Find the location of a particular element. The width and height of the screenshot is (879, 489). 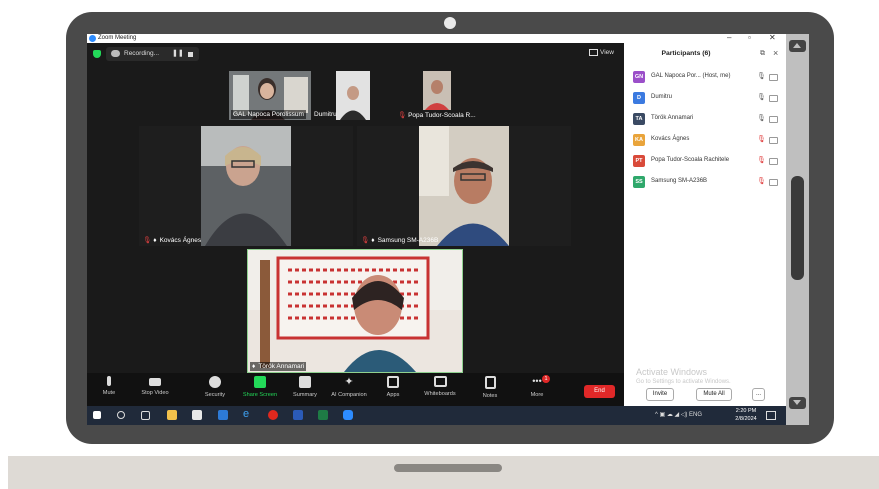

video-tile: GAL Napoca Porolissum is located at coordinates (270, 95).